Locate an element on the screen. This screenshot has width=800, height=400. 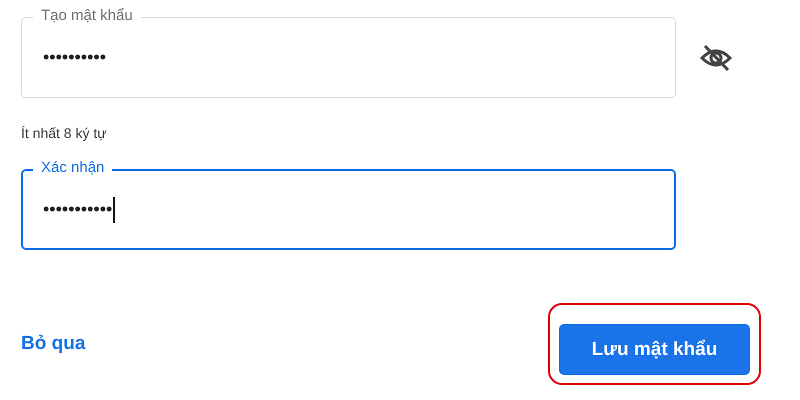
save-button: Lưu mật khẩu is located at coordinates (654, 349).